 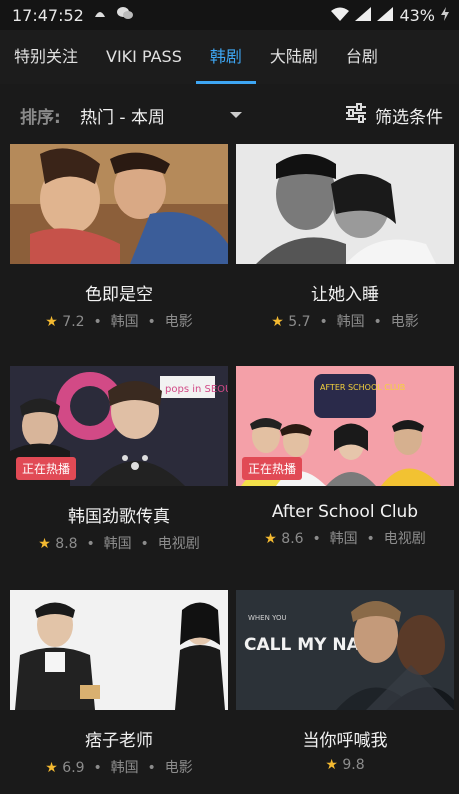 What do you see at coordinates (417, 15) in the screenshot?
I see `battery-text: 43%` at bounding box center [417, 15].